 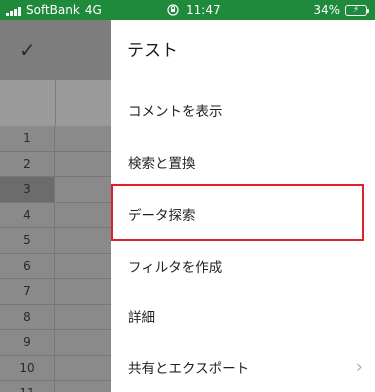 I want to click on row-number: 4, so click(x=27, y=214).